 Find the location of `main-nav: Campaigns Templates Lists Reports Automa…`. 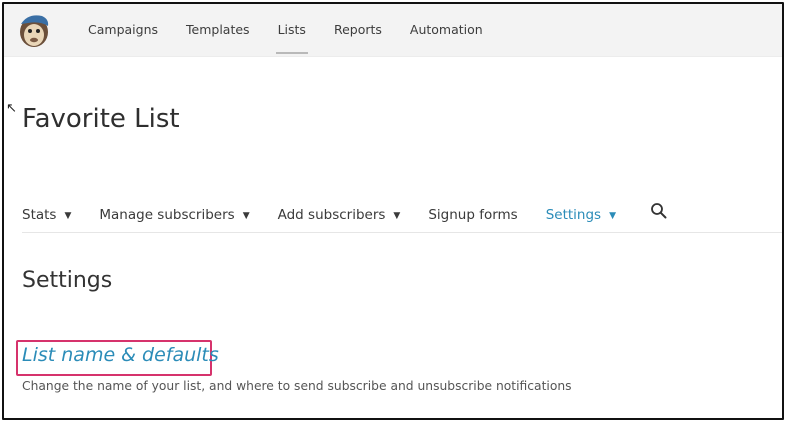

main-nav: Campaigns Templates Lists Reports Automa… is located at coordinates (285, 30).